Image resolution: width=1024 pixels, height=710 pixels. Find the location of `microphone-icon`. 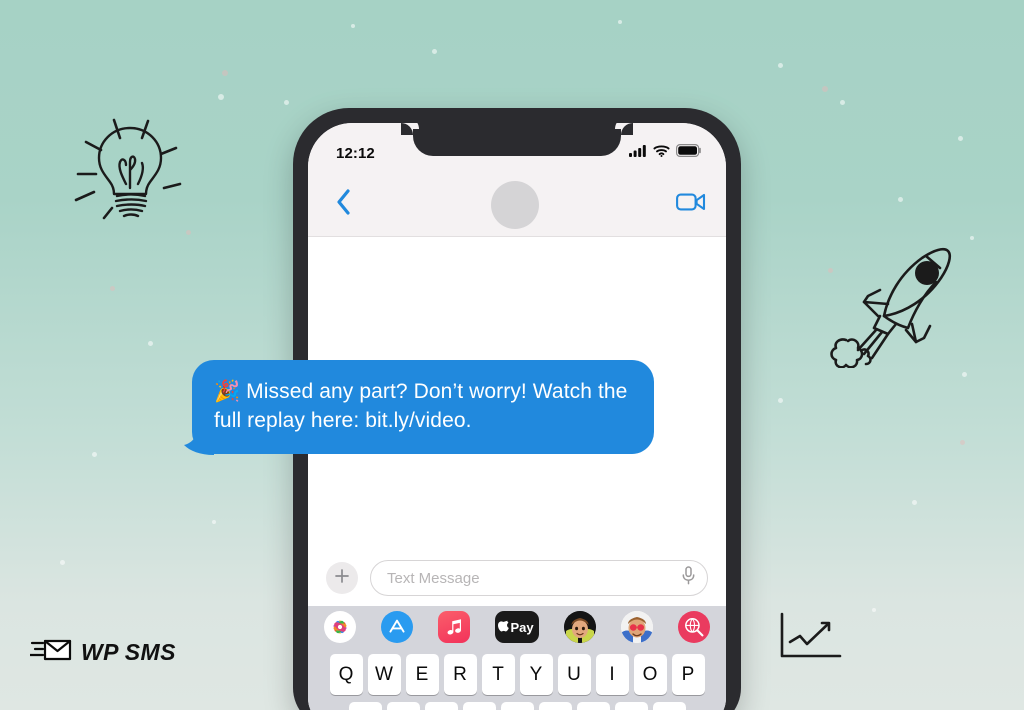

microphone-icon is located at coordinates (688, 578).